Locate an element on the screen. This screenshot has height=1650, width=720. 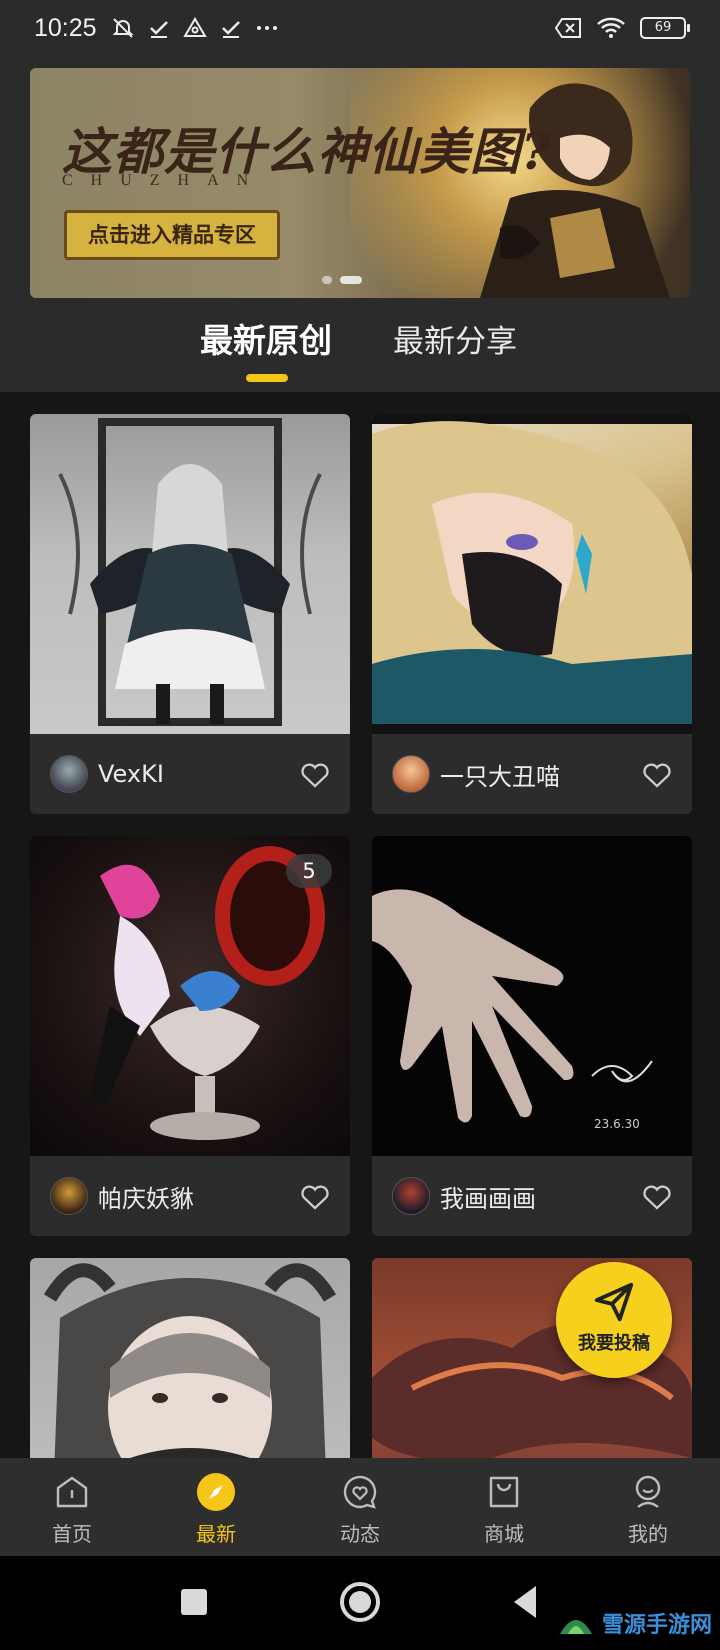
pagination-dot is located at coordinates (327, 280).